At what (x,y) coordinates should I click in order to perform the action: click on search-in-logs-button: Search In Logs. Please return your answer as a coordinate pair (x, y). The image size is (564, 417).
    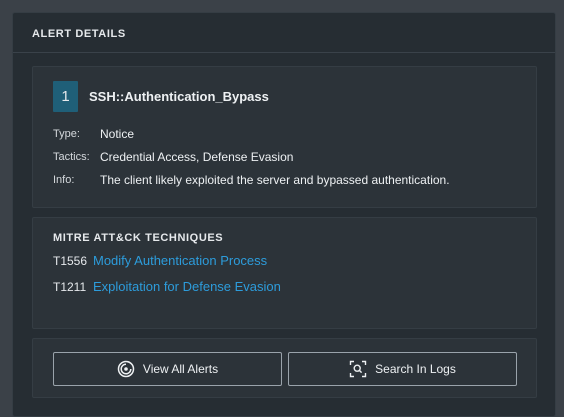
    Looking at the image, I should click on (402, 369).